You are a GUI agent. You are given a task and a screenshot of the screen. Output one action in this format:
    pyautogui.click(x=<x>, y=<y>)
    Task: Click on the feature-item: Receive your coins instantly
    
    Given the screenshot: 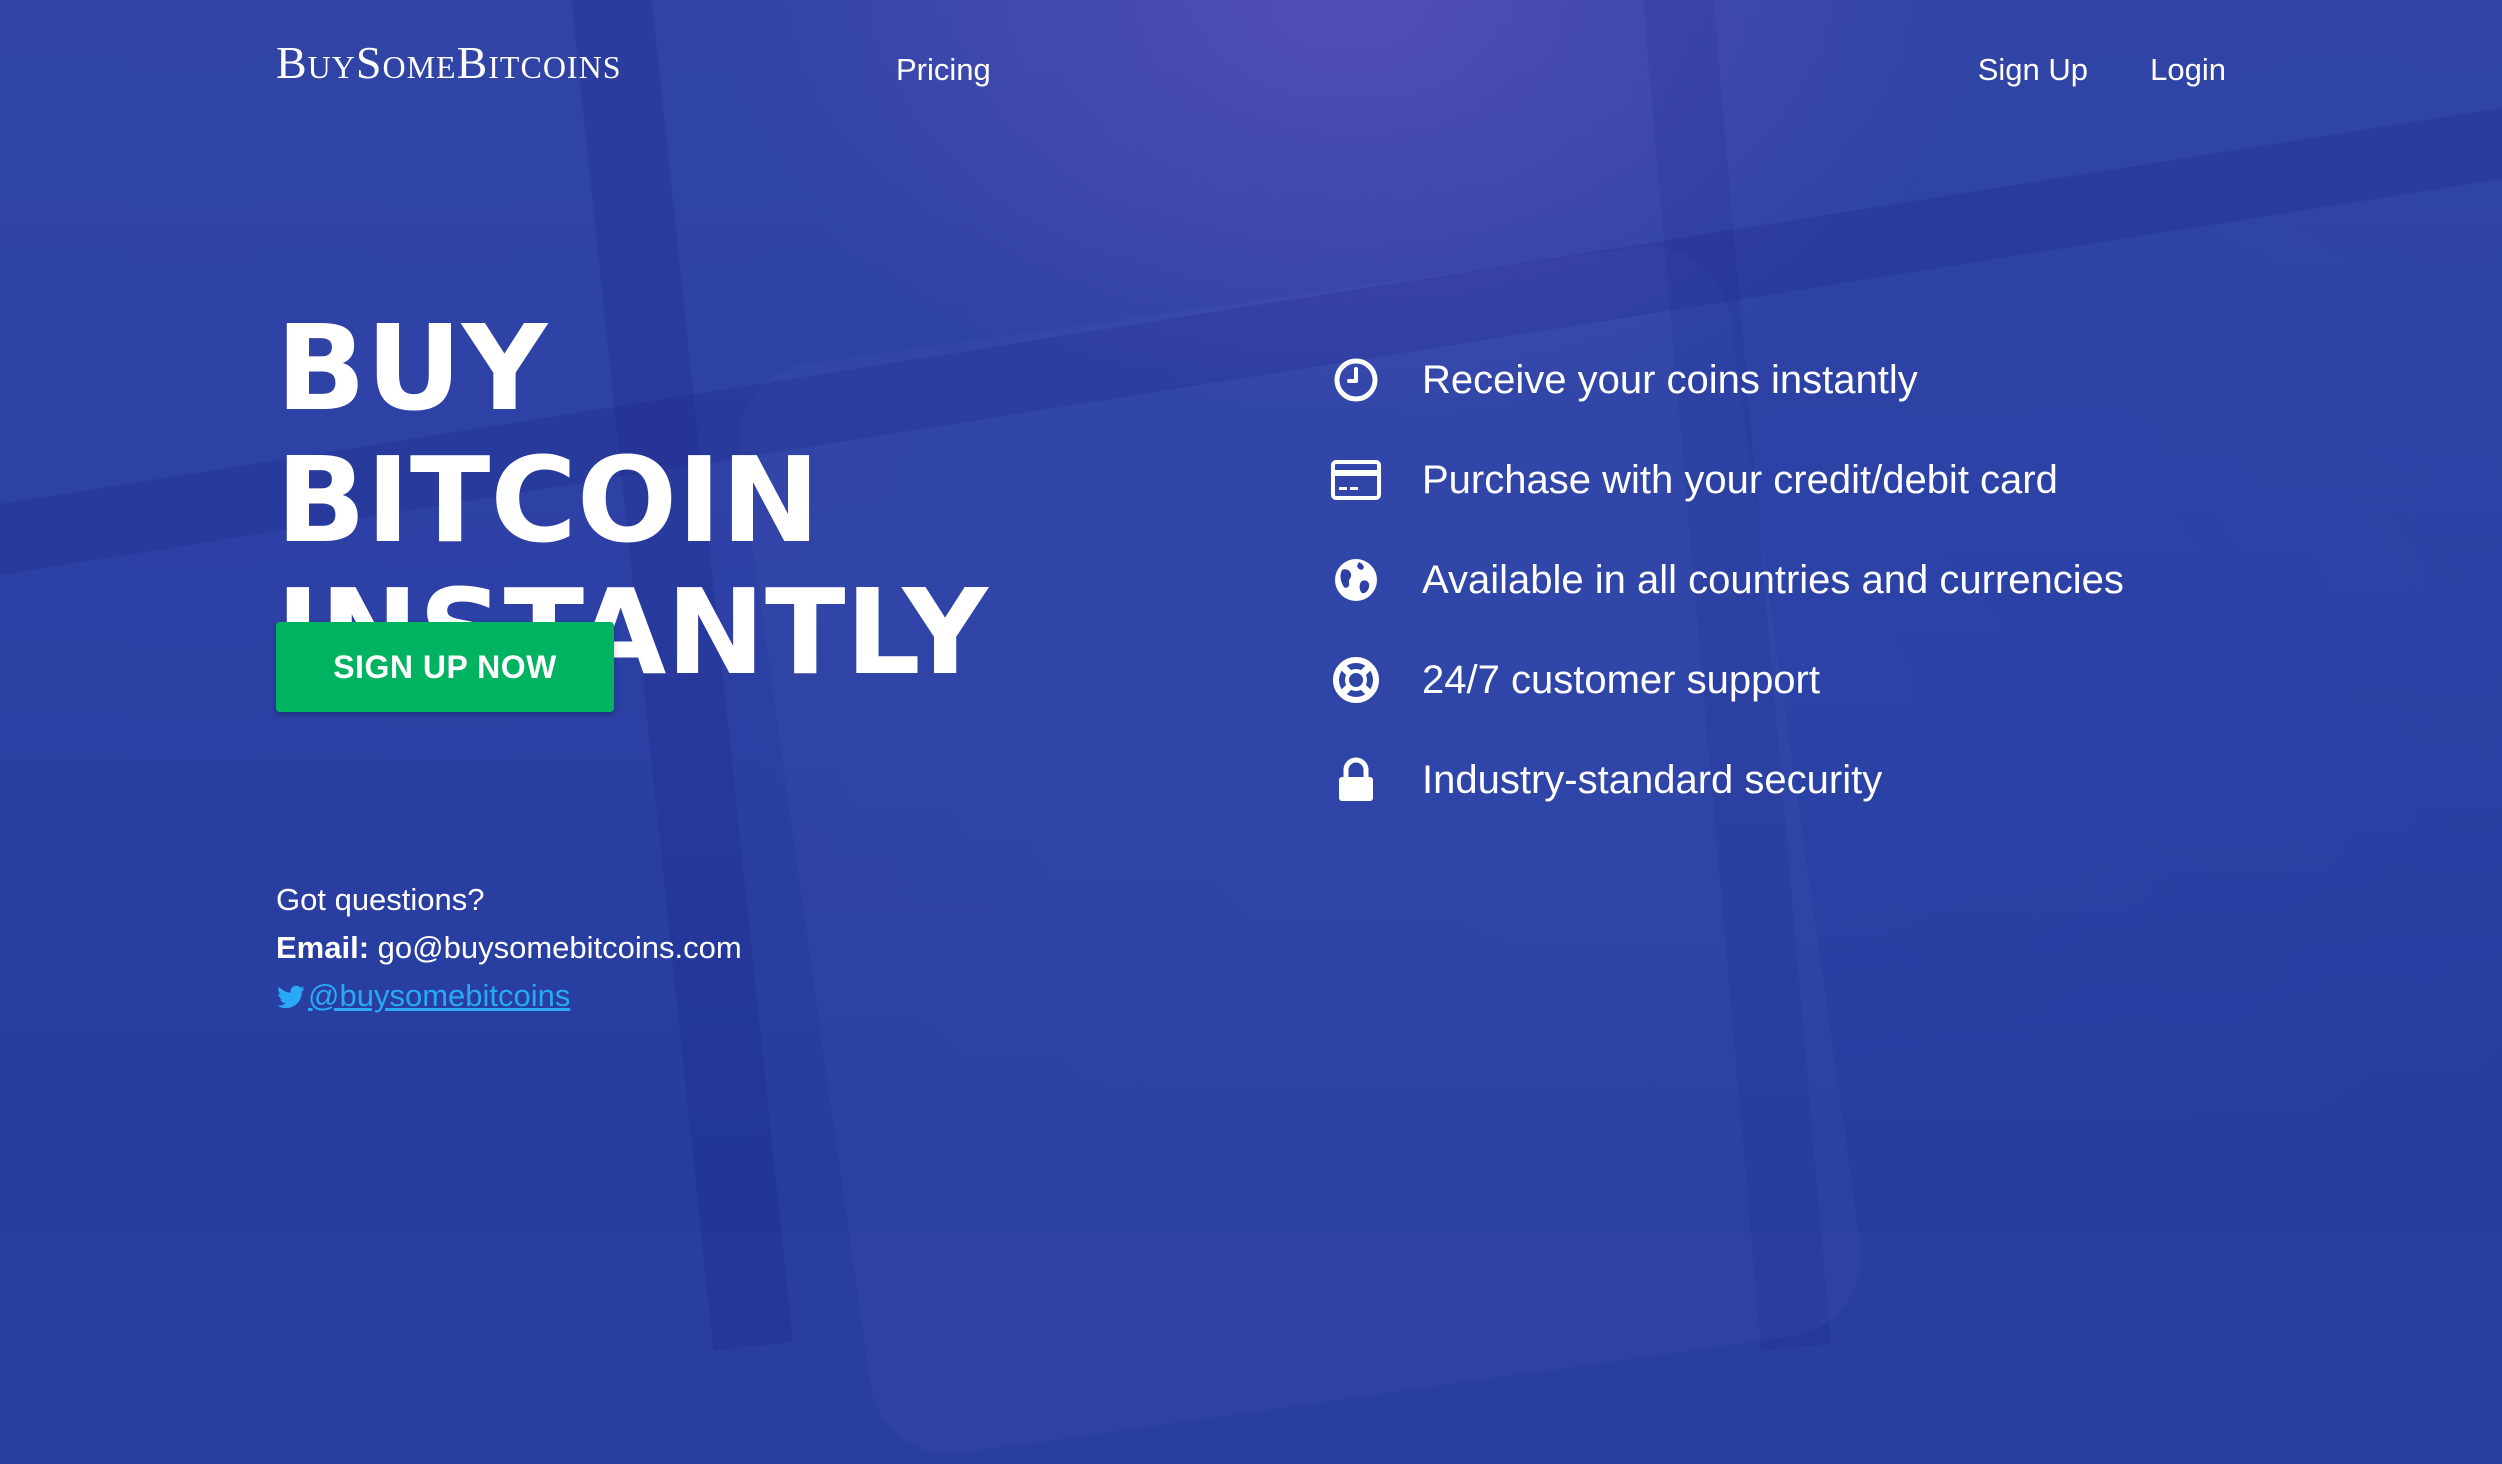 What is the action you would take?
    pyautogui.click(x=1727, y=380)
    